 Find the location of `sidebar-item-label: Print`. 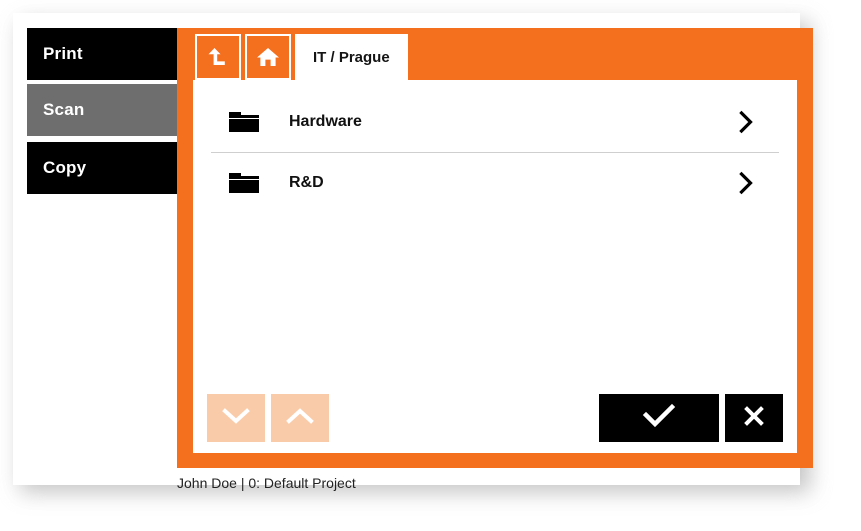

sidebar-item-label: Print is located at coordinates (63, 53).